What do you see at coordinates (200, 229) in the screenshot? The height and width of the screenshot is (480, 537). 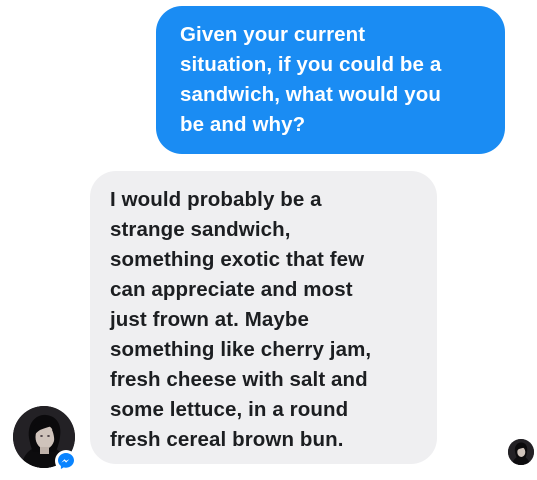 I see `received-message-line: strange sandwich,` at bounding box center [200, 229].